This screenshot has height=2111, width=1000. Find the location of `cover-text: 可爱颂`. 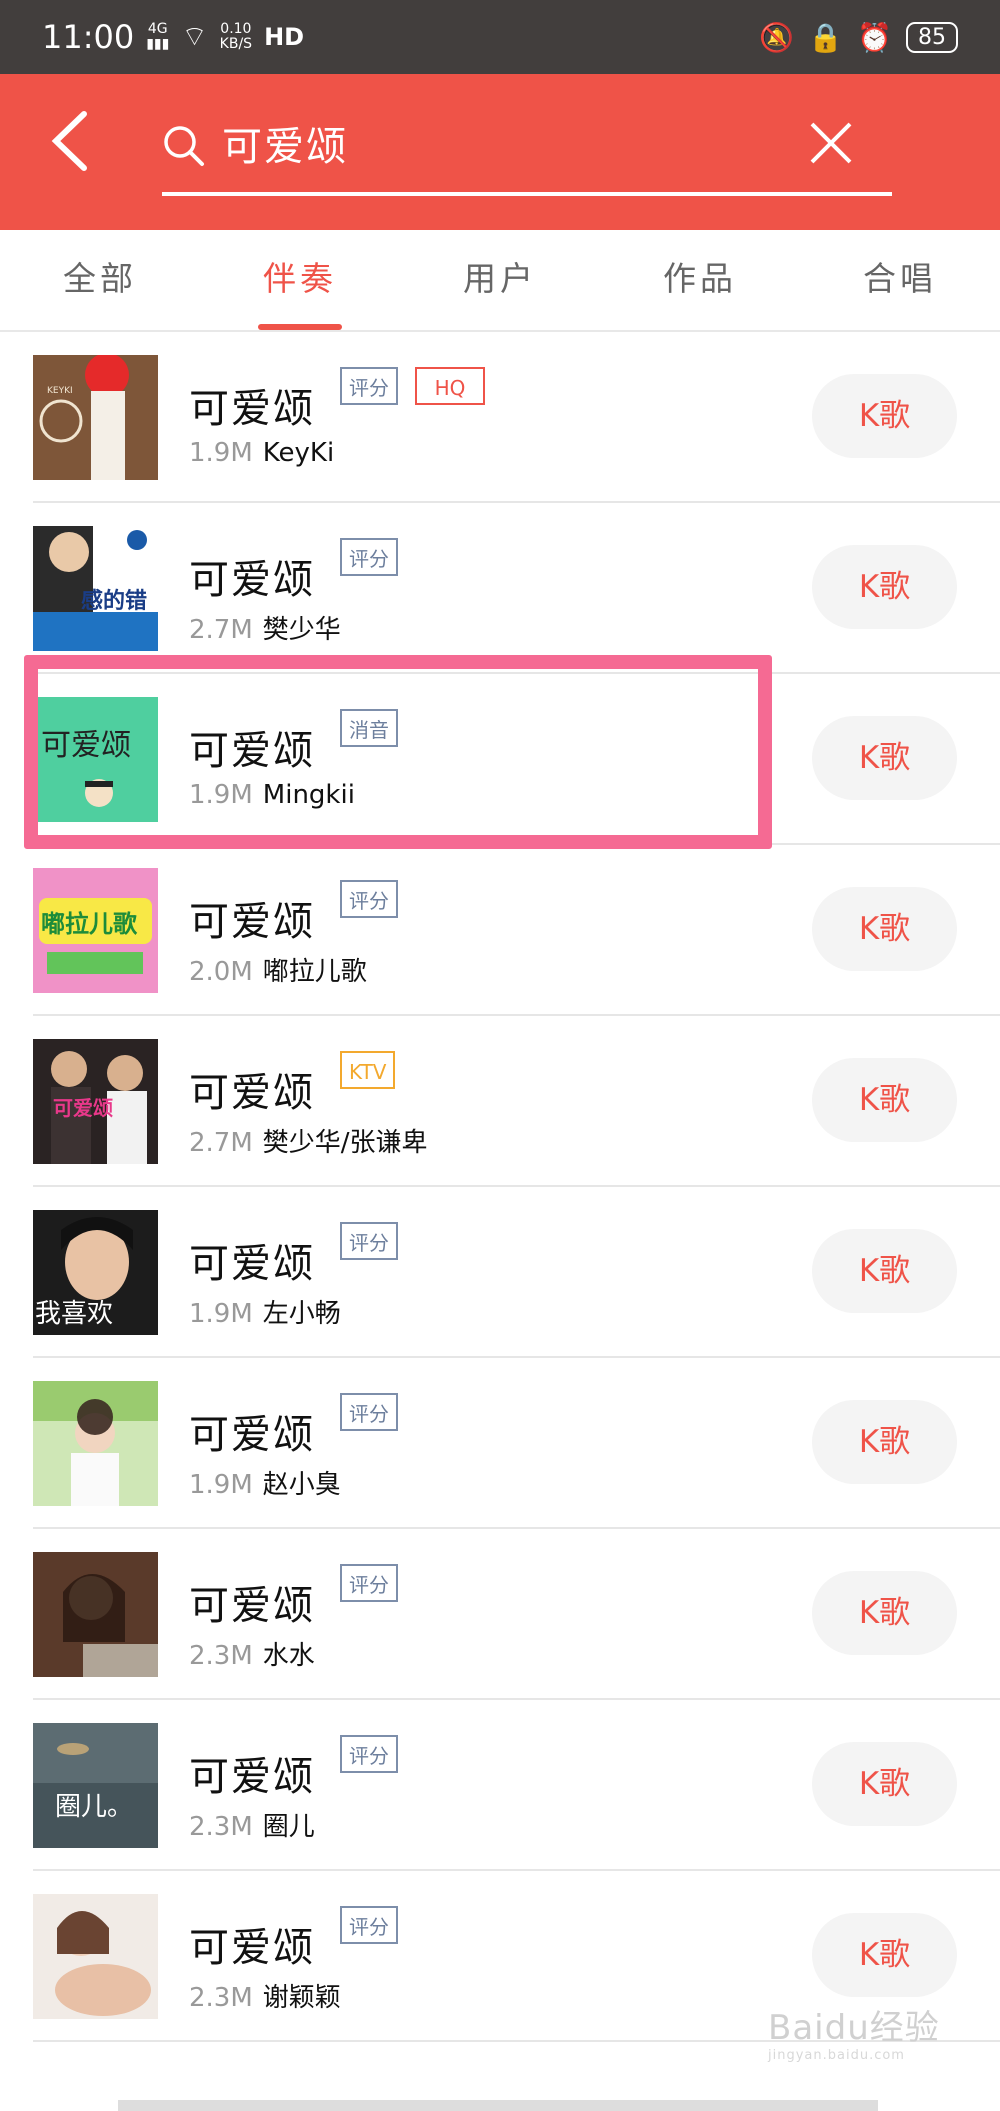

cover-text: 可爱颂 is located at coordinates (83, 1108).